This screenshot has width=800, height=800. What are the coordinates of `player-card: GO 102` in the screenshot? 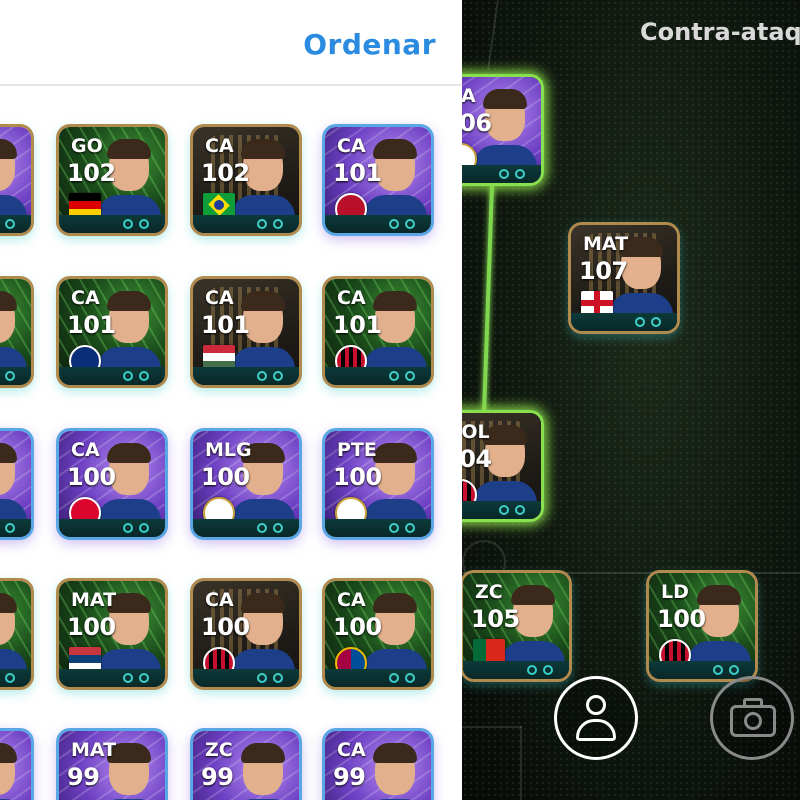 It's located at (112, 180).